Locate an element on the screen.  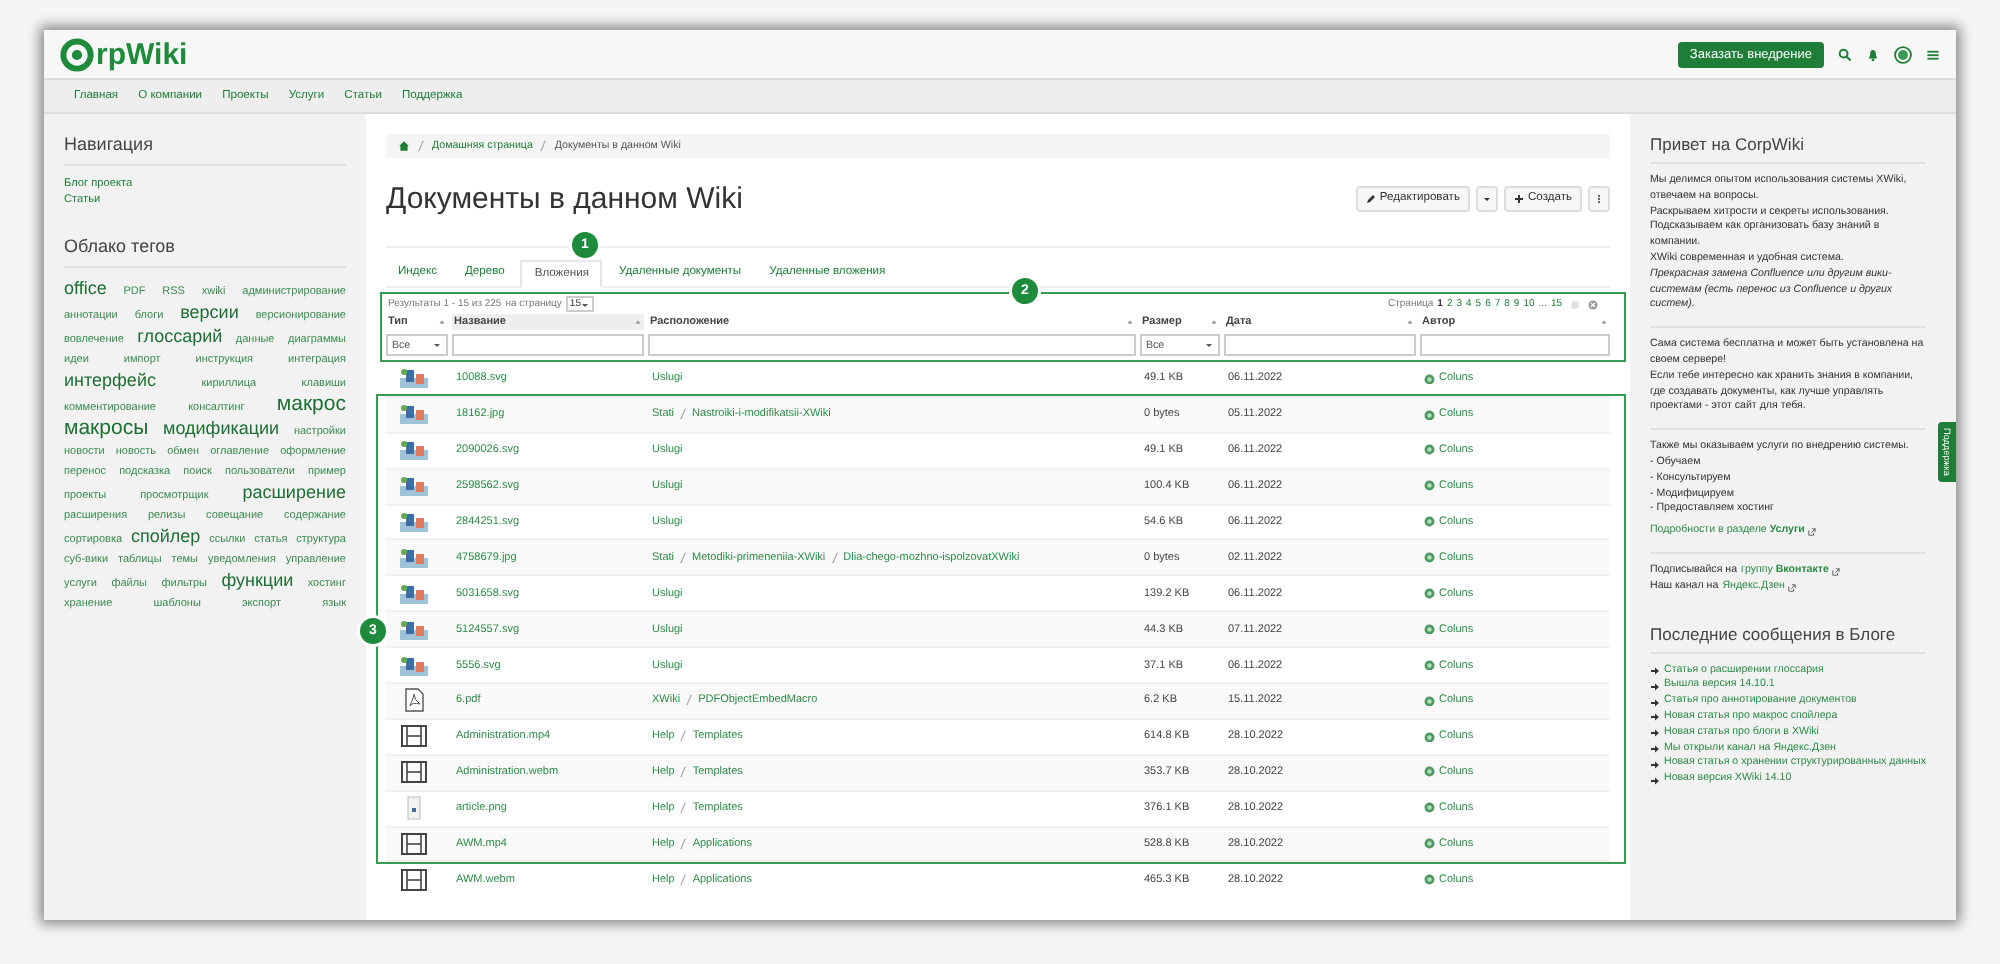
more-button is located at coordinates (1599, 198).